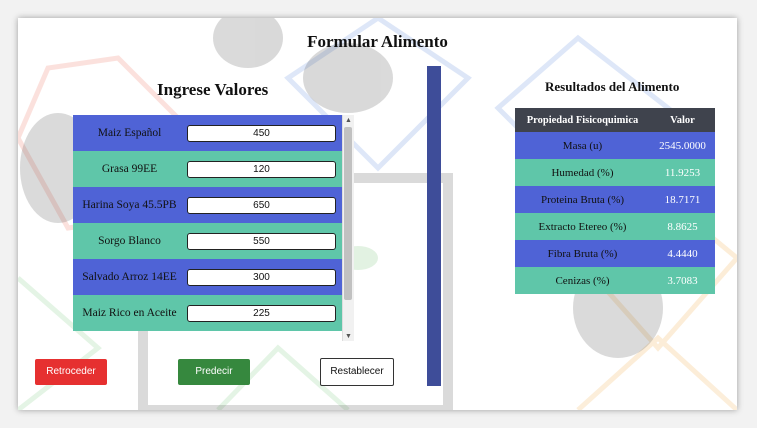  Describe the element at coordinates (261, 313) in the screenshot. I see `ingredient-input-maiz-rico: 225` at that location.